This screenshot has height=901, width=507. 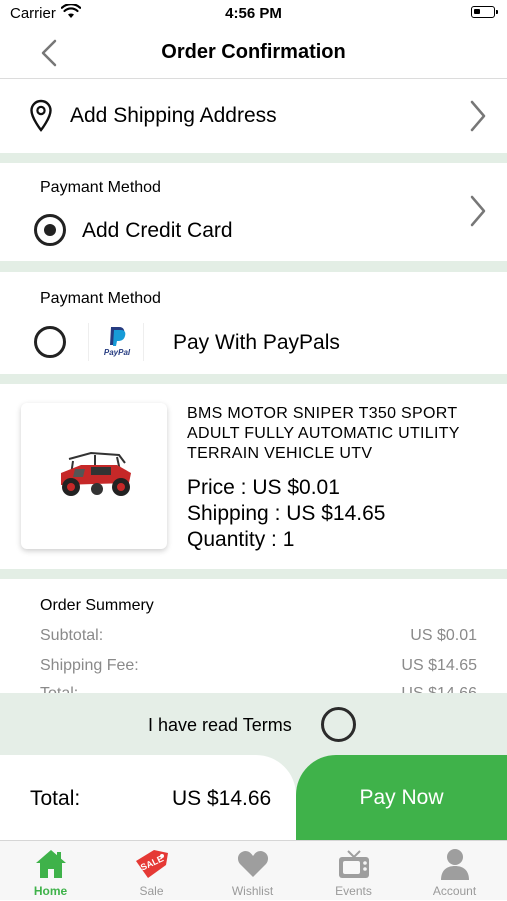 What do you see at coordinates (220, 725) in the screenshot?
I see `terms-label: I have read Terms` at bounding box center [220, 725].